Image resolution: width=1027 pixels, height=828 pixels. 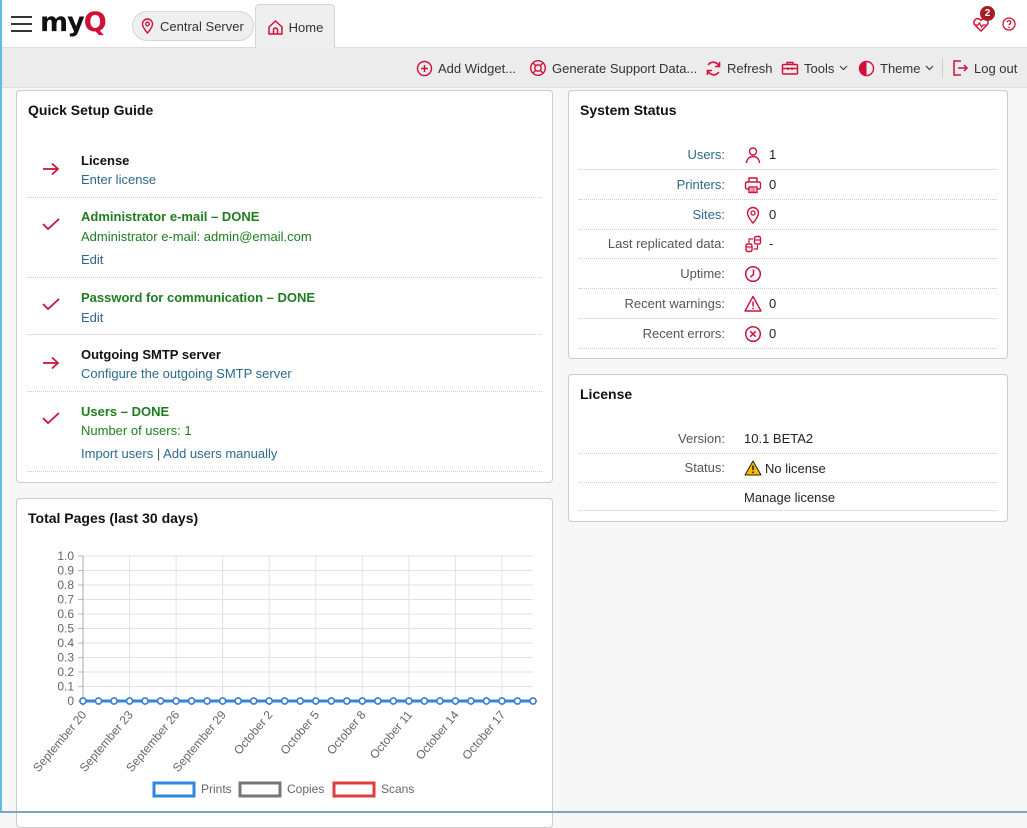 What do you see at coordinates (299, 733) in the screenshot?
I see `x-tick-label: October 5` at bounding box center [299, 733].